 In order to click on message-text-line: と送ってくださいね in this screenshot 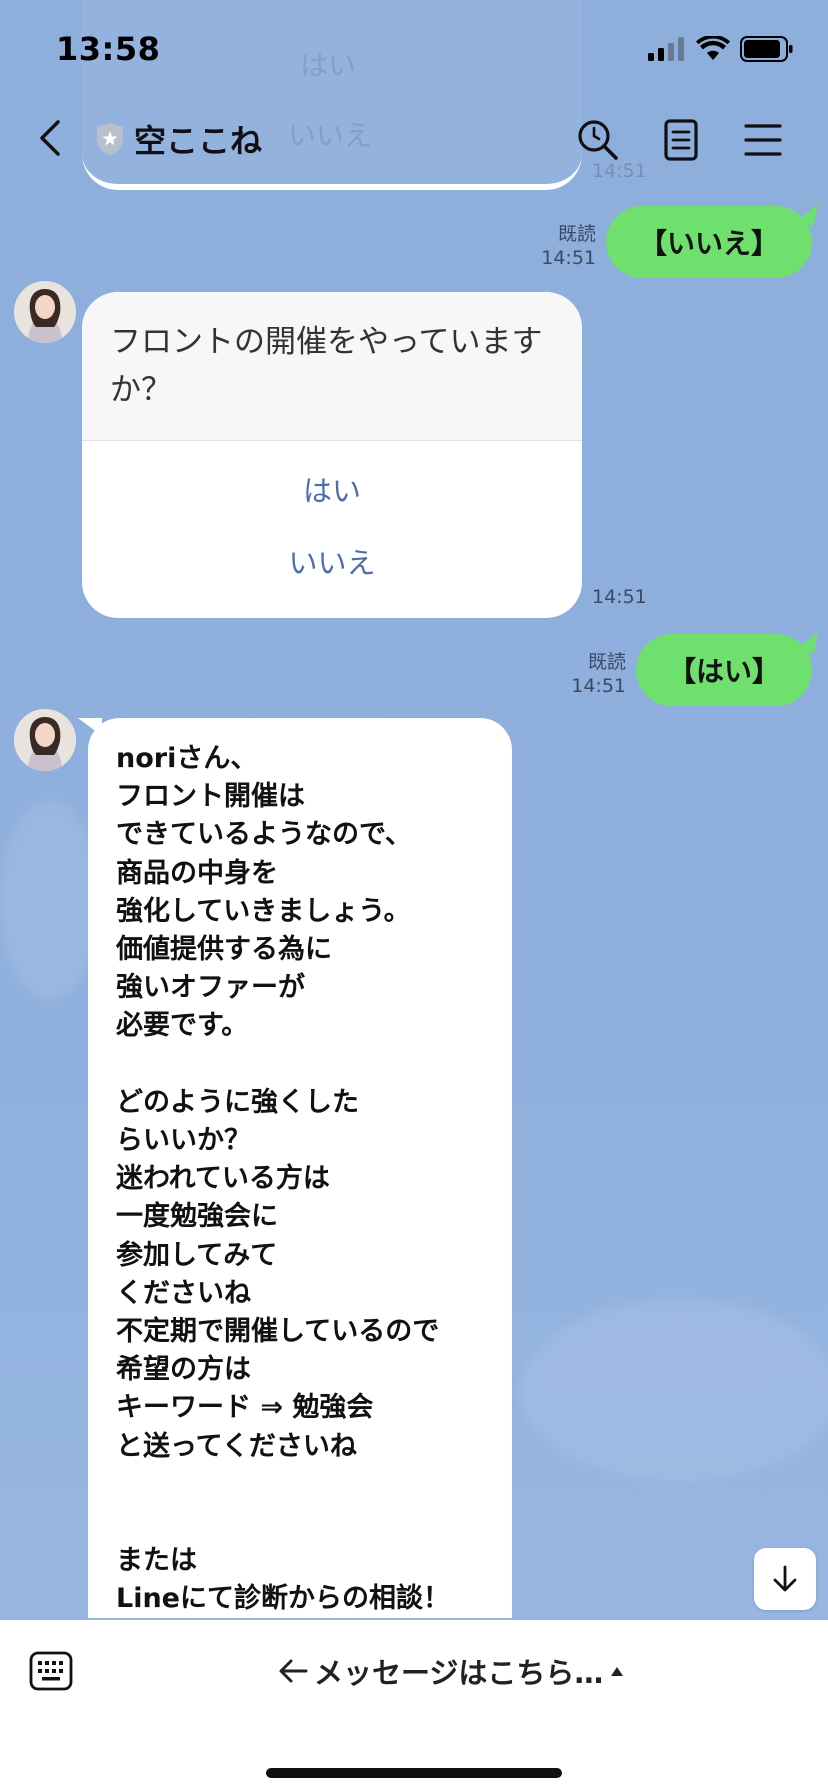, I will do `click(236, 1446)`.